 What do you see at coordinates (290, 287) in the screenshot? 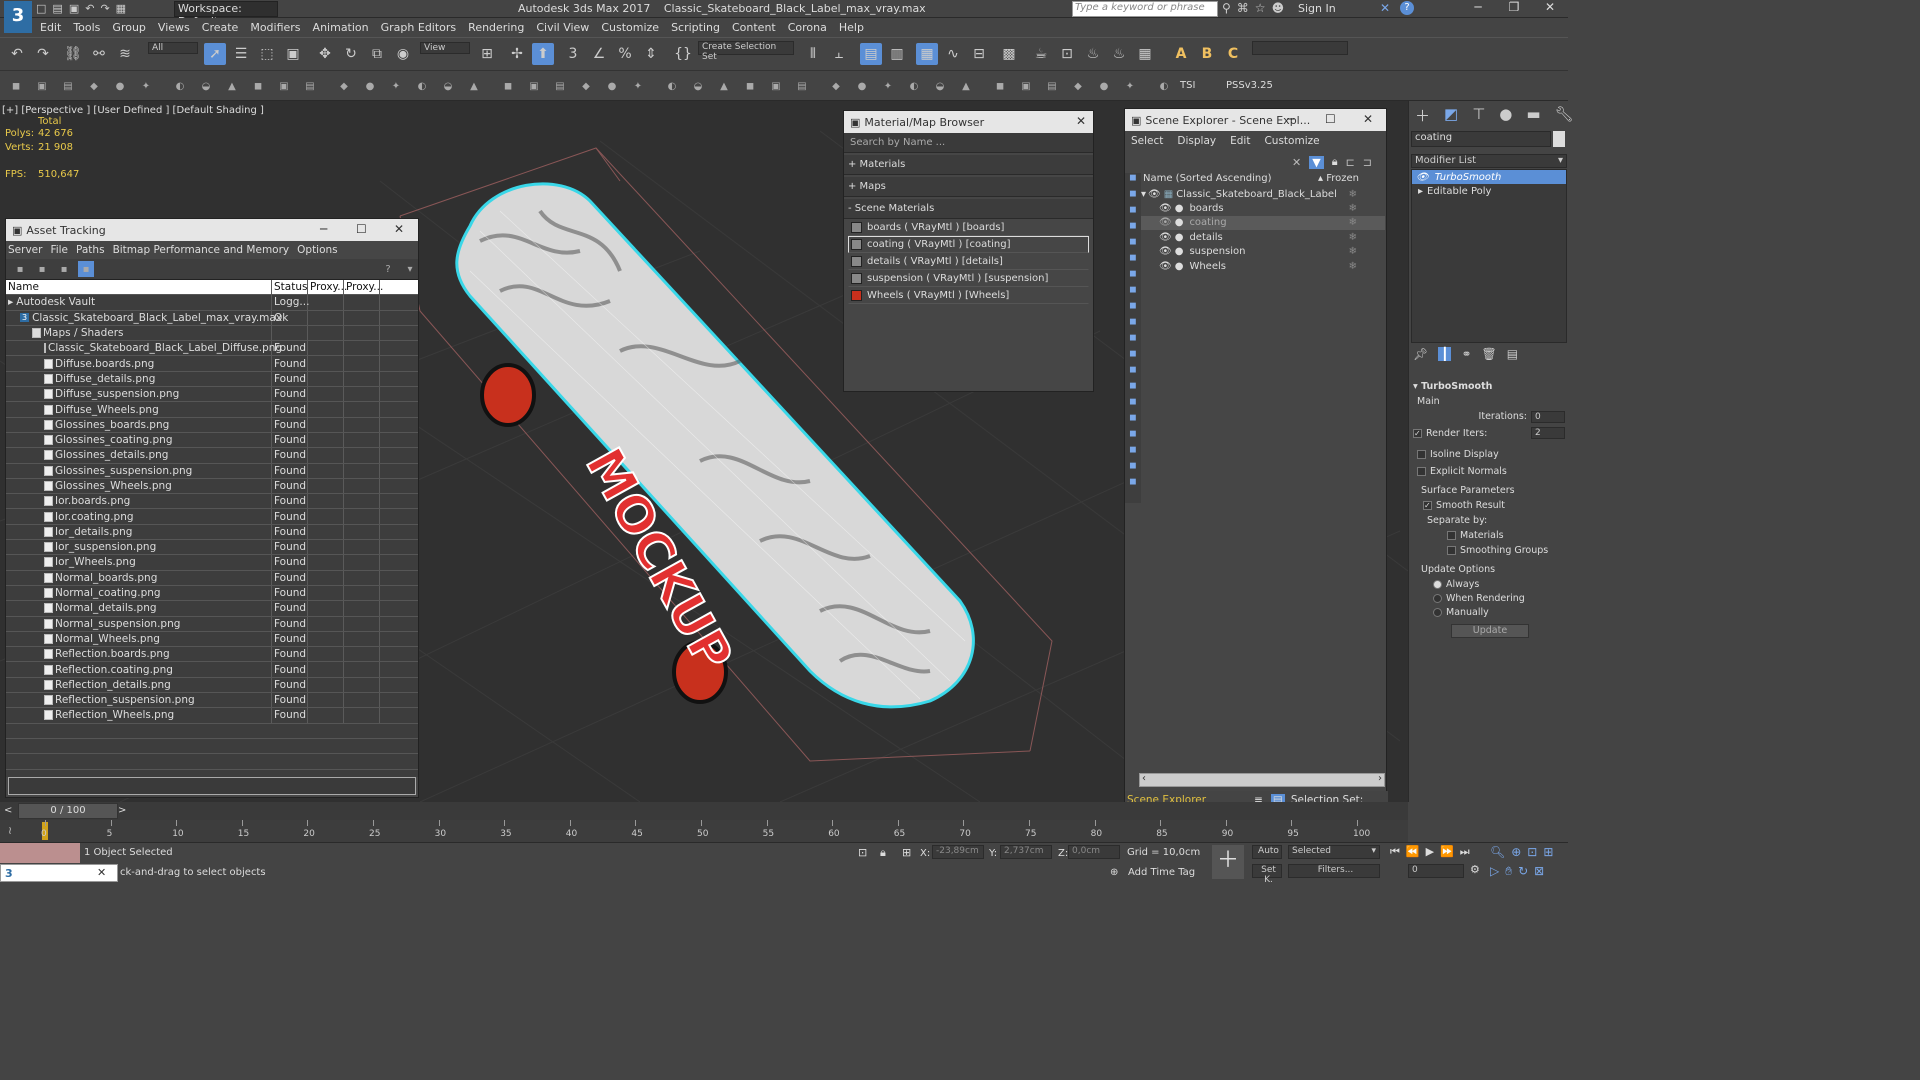
I see `column-status: Status` at bounding box center [290, 287].